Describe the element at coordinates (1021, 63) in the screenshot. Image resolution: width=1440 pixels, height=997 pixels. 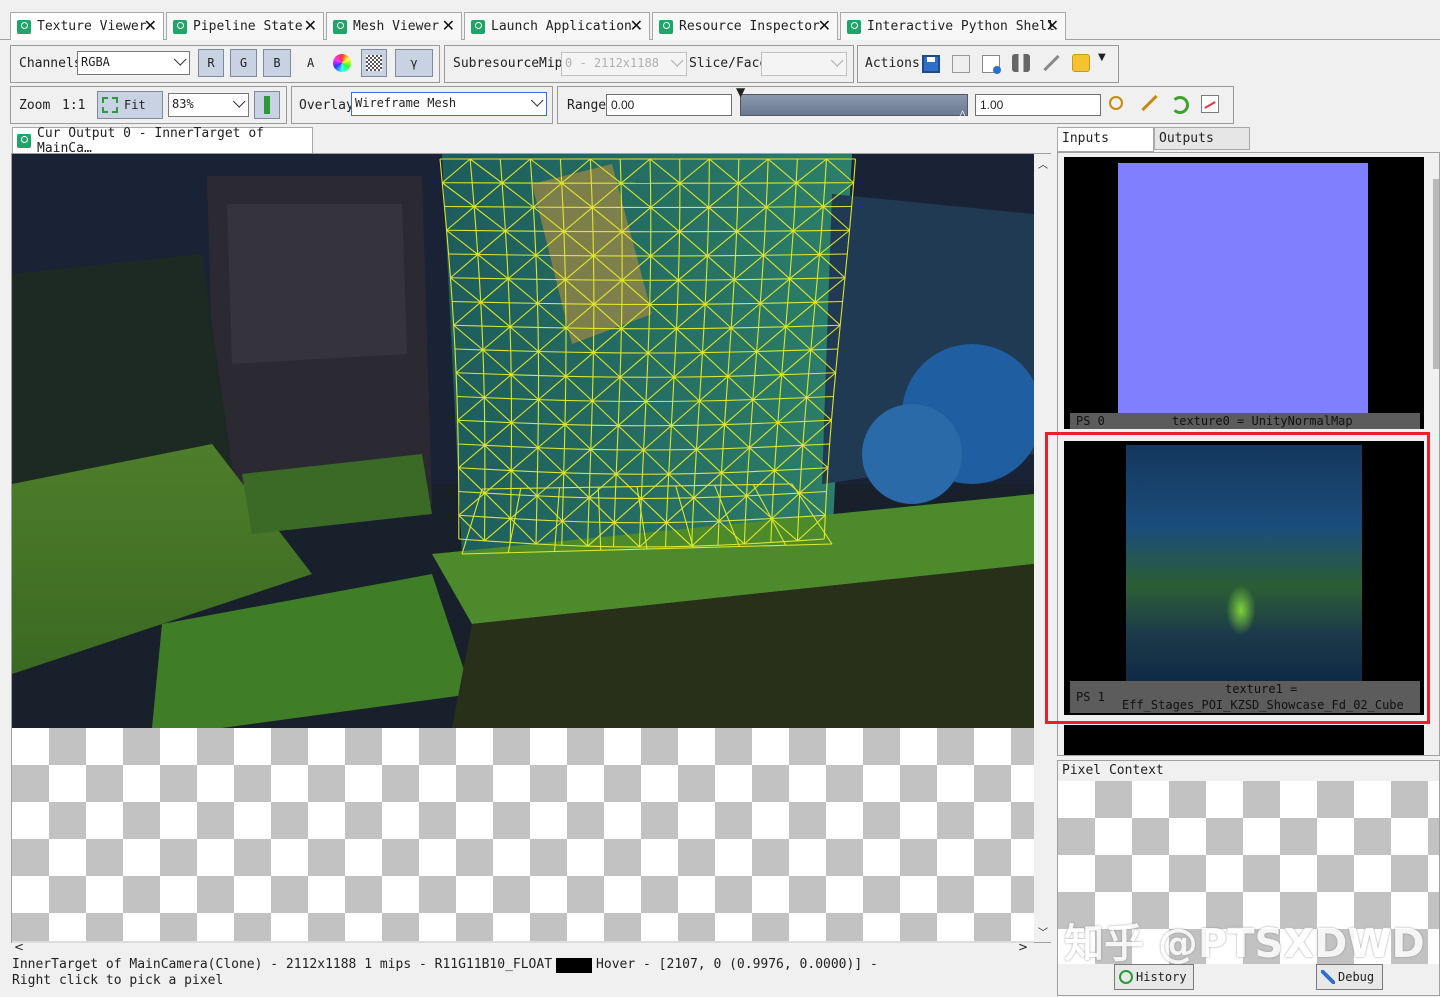
I see `binoculars-icon` at that location.